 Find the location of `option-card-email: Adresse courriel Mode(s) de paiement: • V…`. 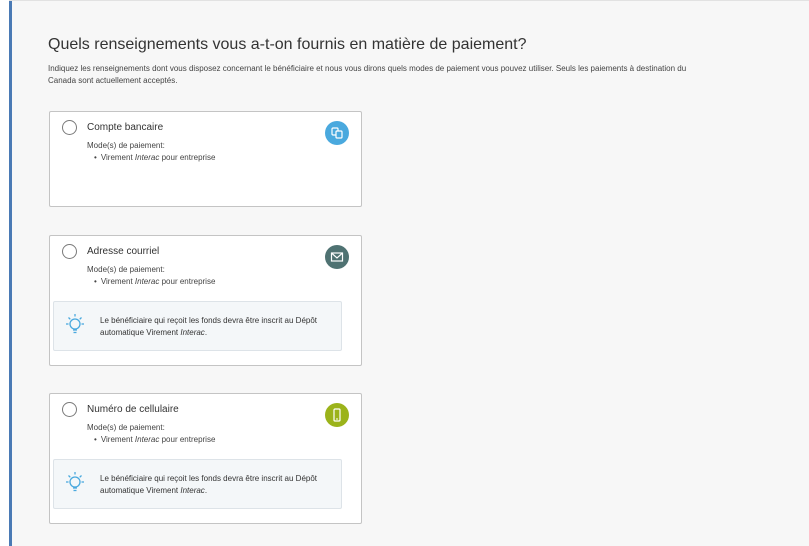

option-card-email: Adresse courriel Mode(s) de paiement: • V… is located at coordinates (205, 300).